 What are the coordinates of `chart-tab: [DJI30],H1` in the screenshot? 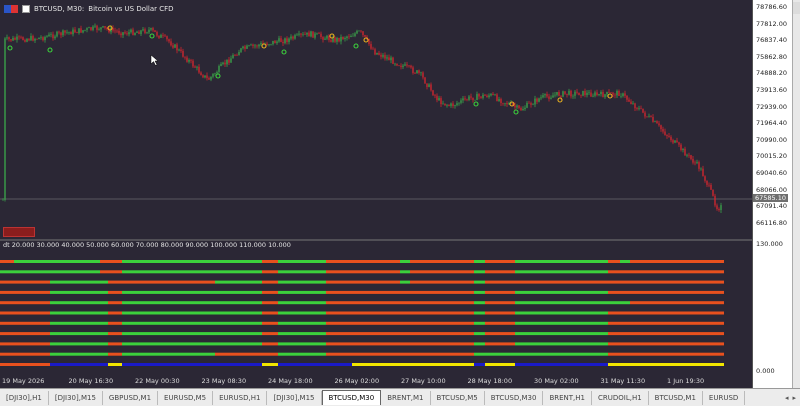 It's located at (24, 397).